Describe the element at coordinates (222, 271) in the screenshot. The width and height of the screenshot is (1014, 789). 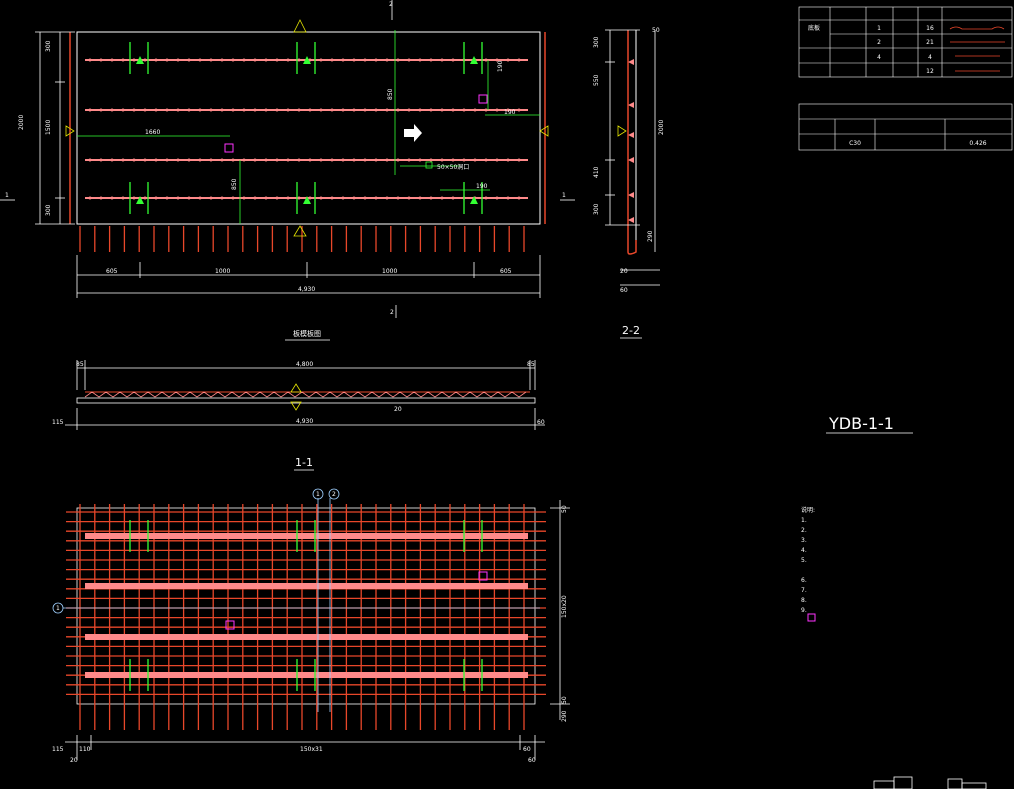
I see `dim-1000a: 1000` at that location.